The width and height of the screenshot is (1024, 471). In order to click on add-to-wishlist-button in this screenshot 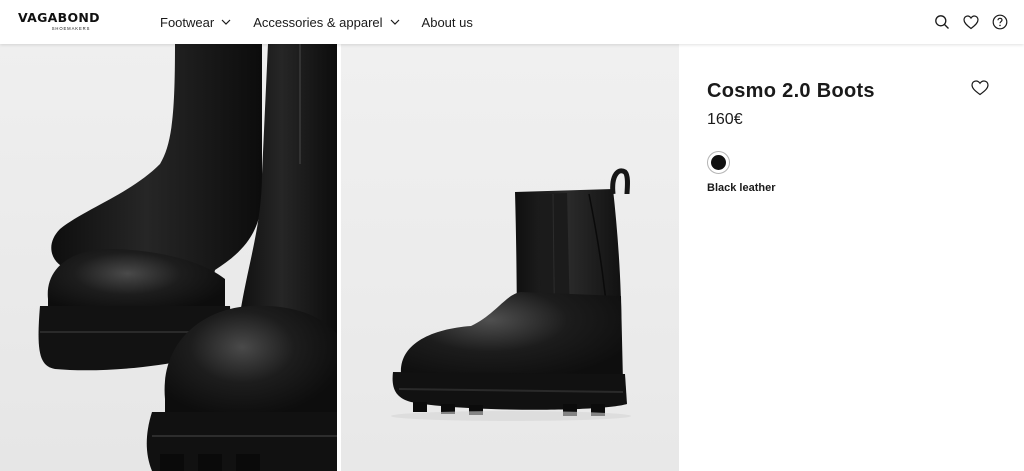, I will do `click(981, 89)`.